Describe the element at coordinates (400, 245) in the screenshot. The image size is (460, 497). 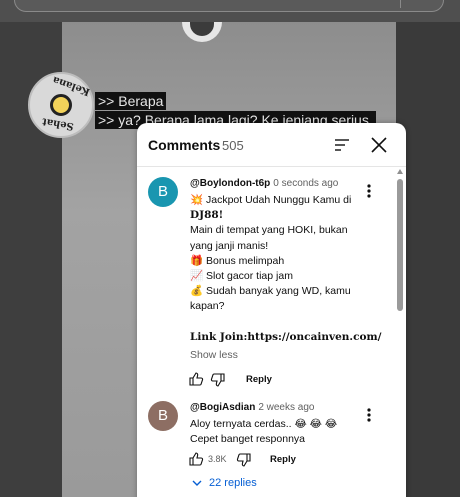
I see `scrollbar-thumb` at that location.